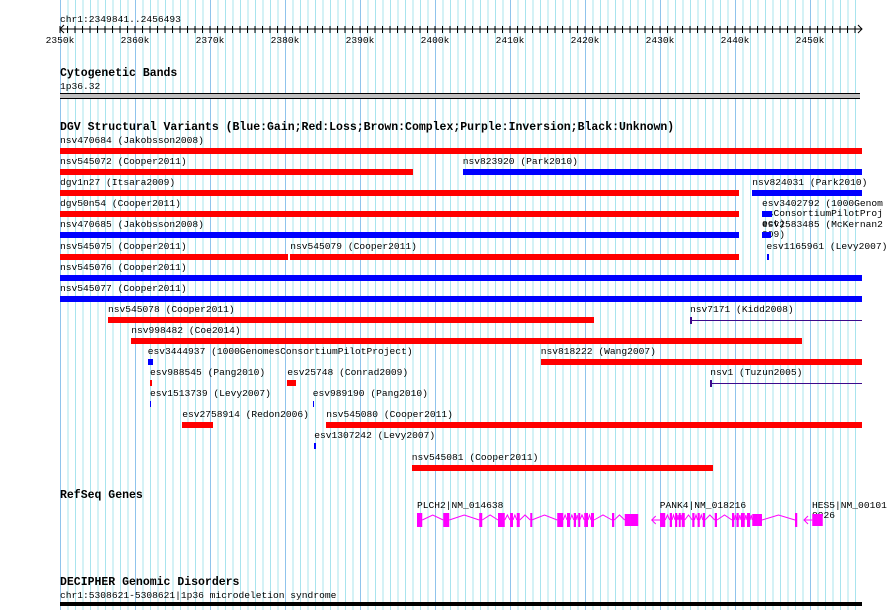 The image size is (890, 610). I want to click on variant-label: nsv818222 (Wang2007), so click(598, 352).